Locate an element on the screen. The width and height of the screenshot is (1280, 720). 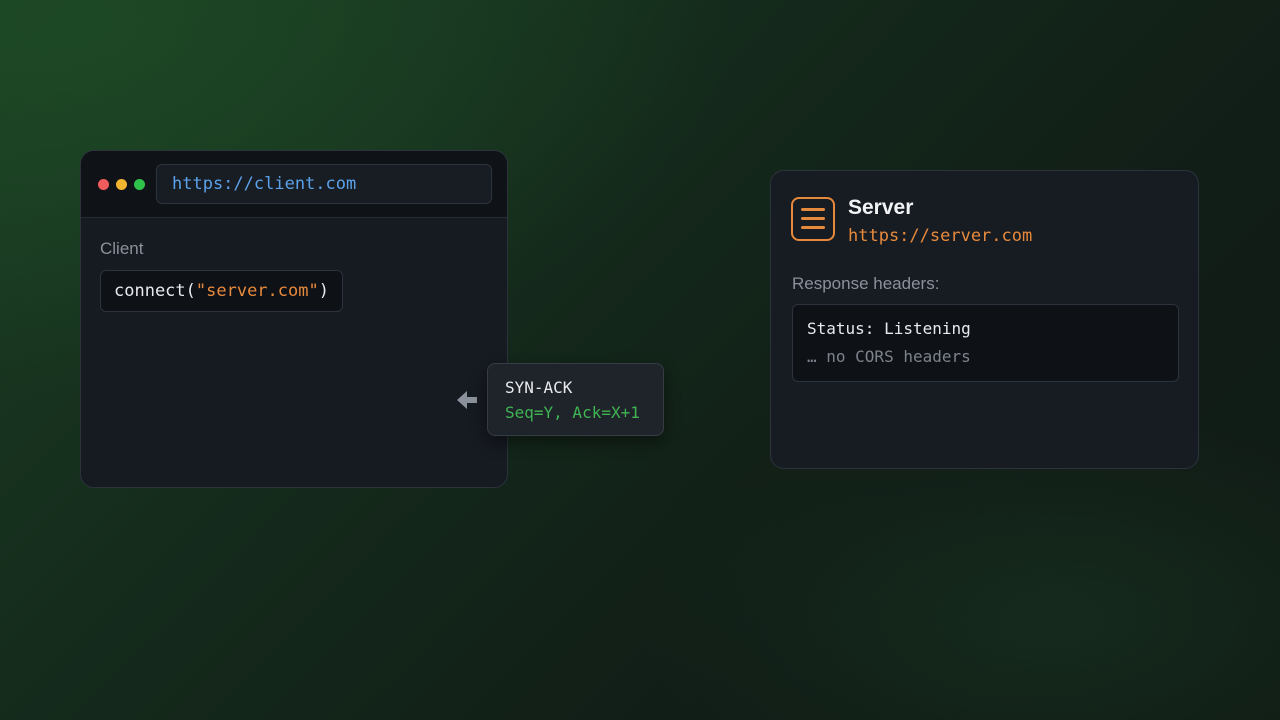
server-url: https://server.com is located at coordinates (940, 236).